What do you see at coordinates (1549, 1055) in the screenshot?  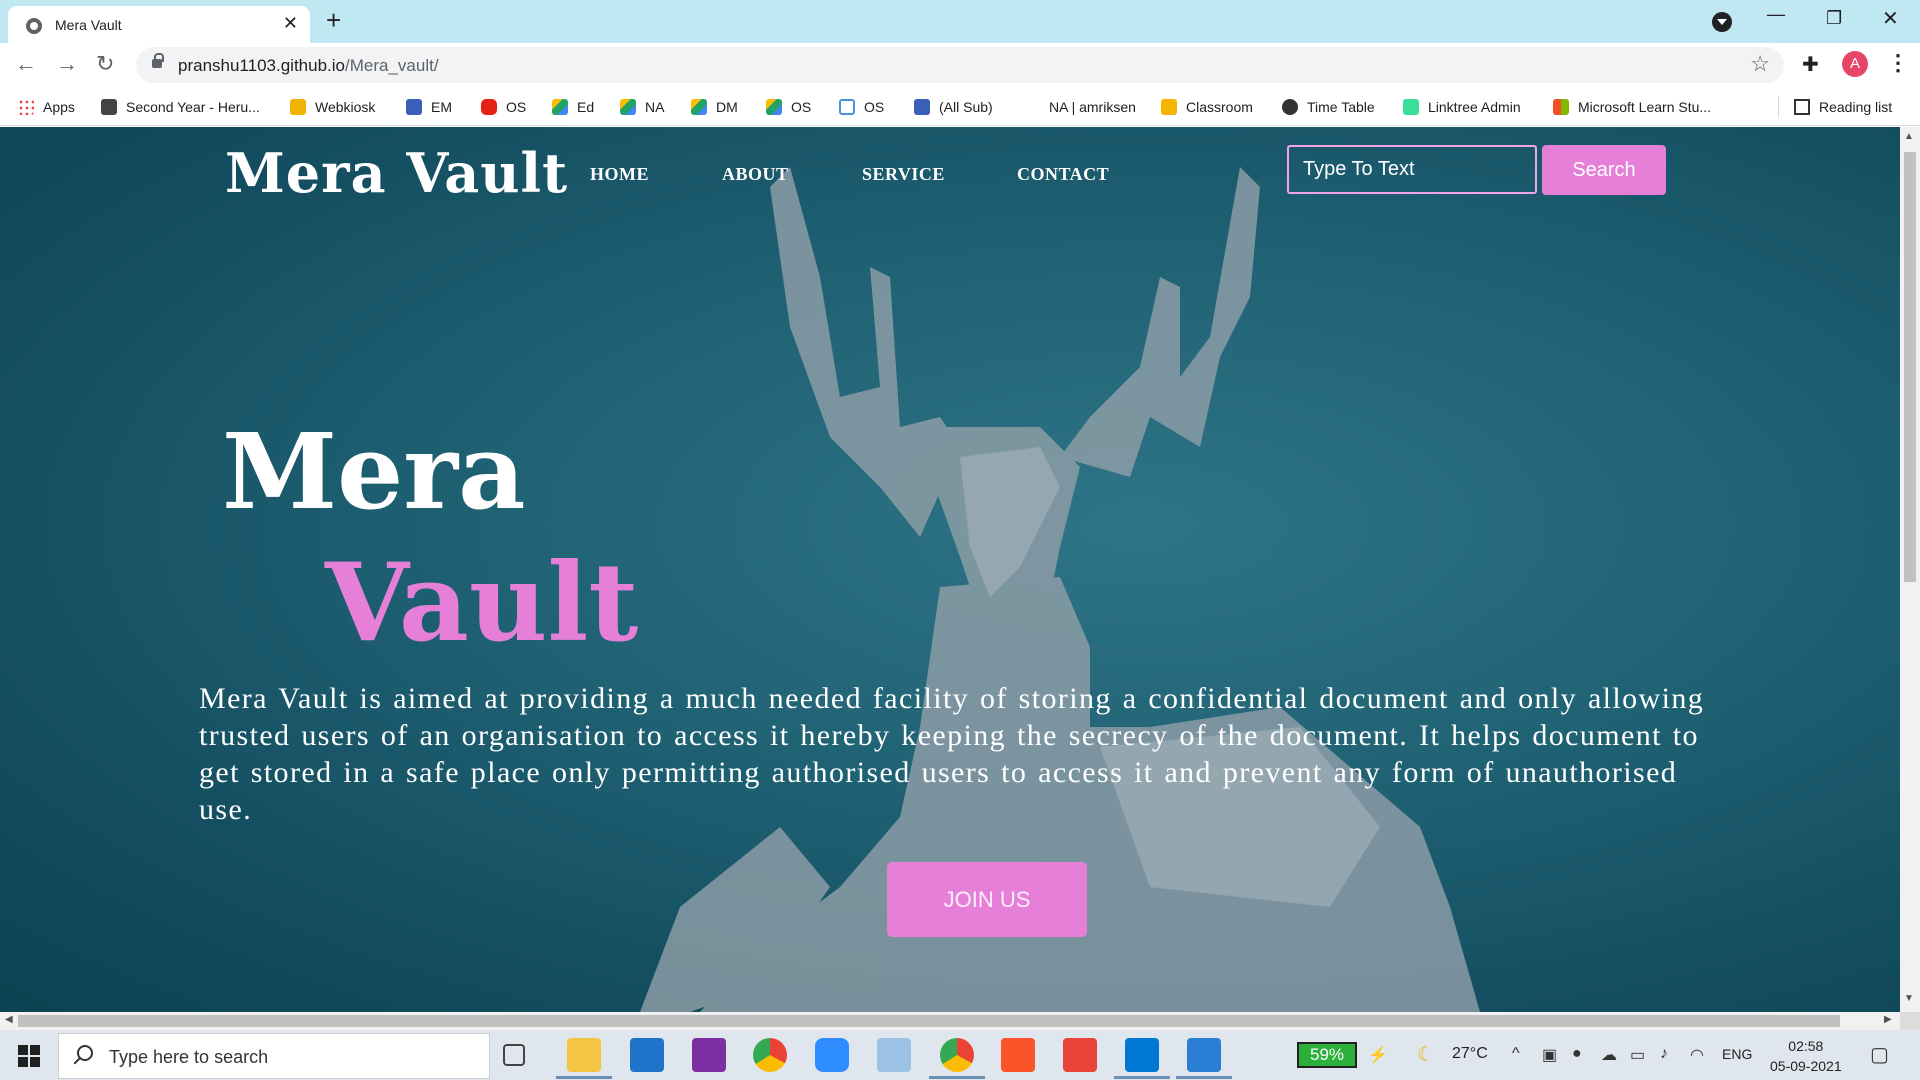 I see `camera-icon: ▣` at bounding box center [1549, 1055].